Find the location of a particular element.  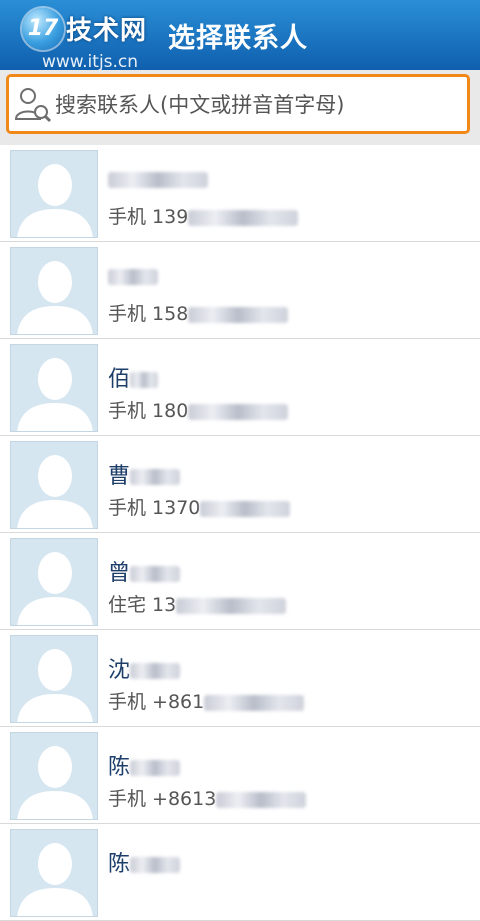

contact-phone: 住宅 13 is located at coordinates (197, 603).